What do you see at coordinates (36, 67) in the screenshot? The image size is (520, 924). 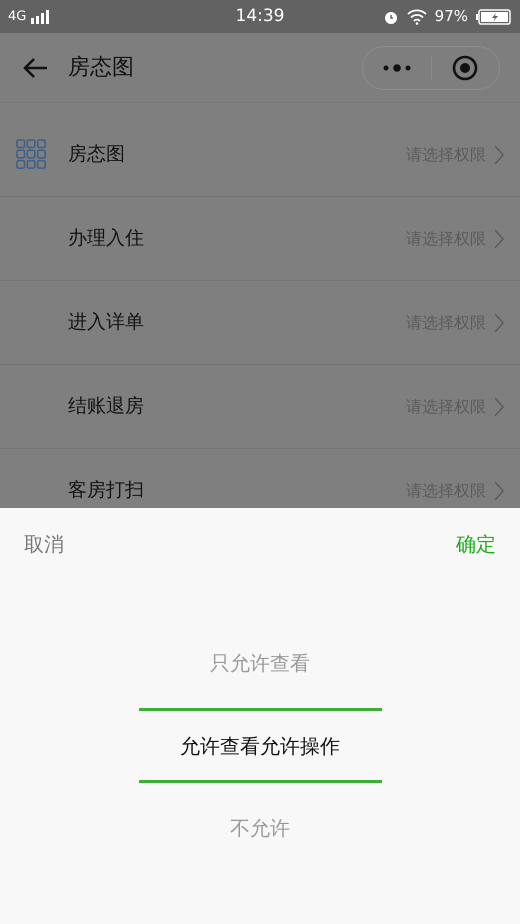 I see `back-arrow-icon` at bounding box center [36, 67].